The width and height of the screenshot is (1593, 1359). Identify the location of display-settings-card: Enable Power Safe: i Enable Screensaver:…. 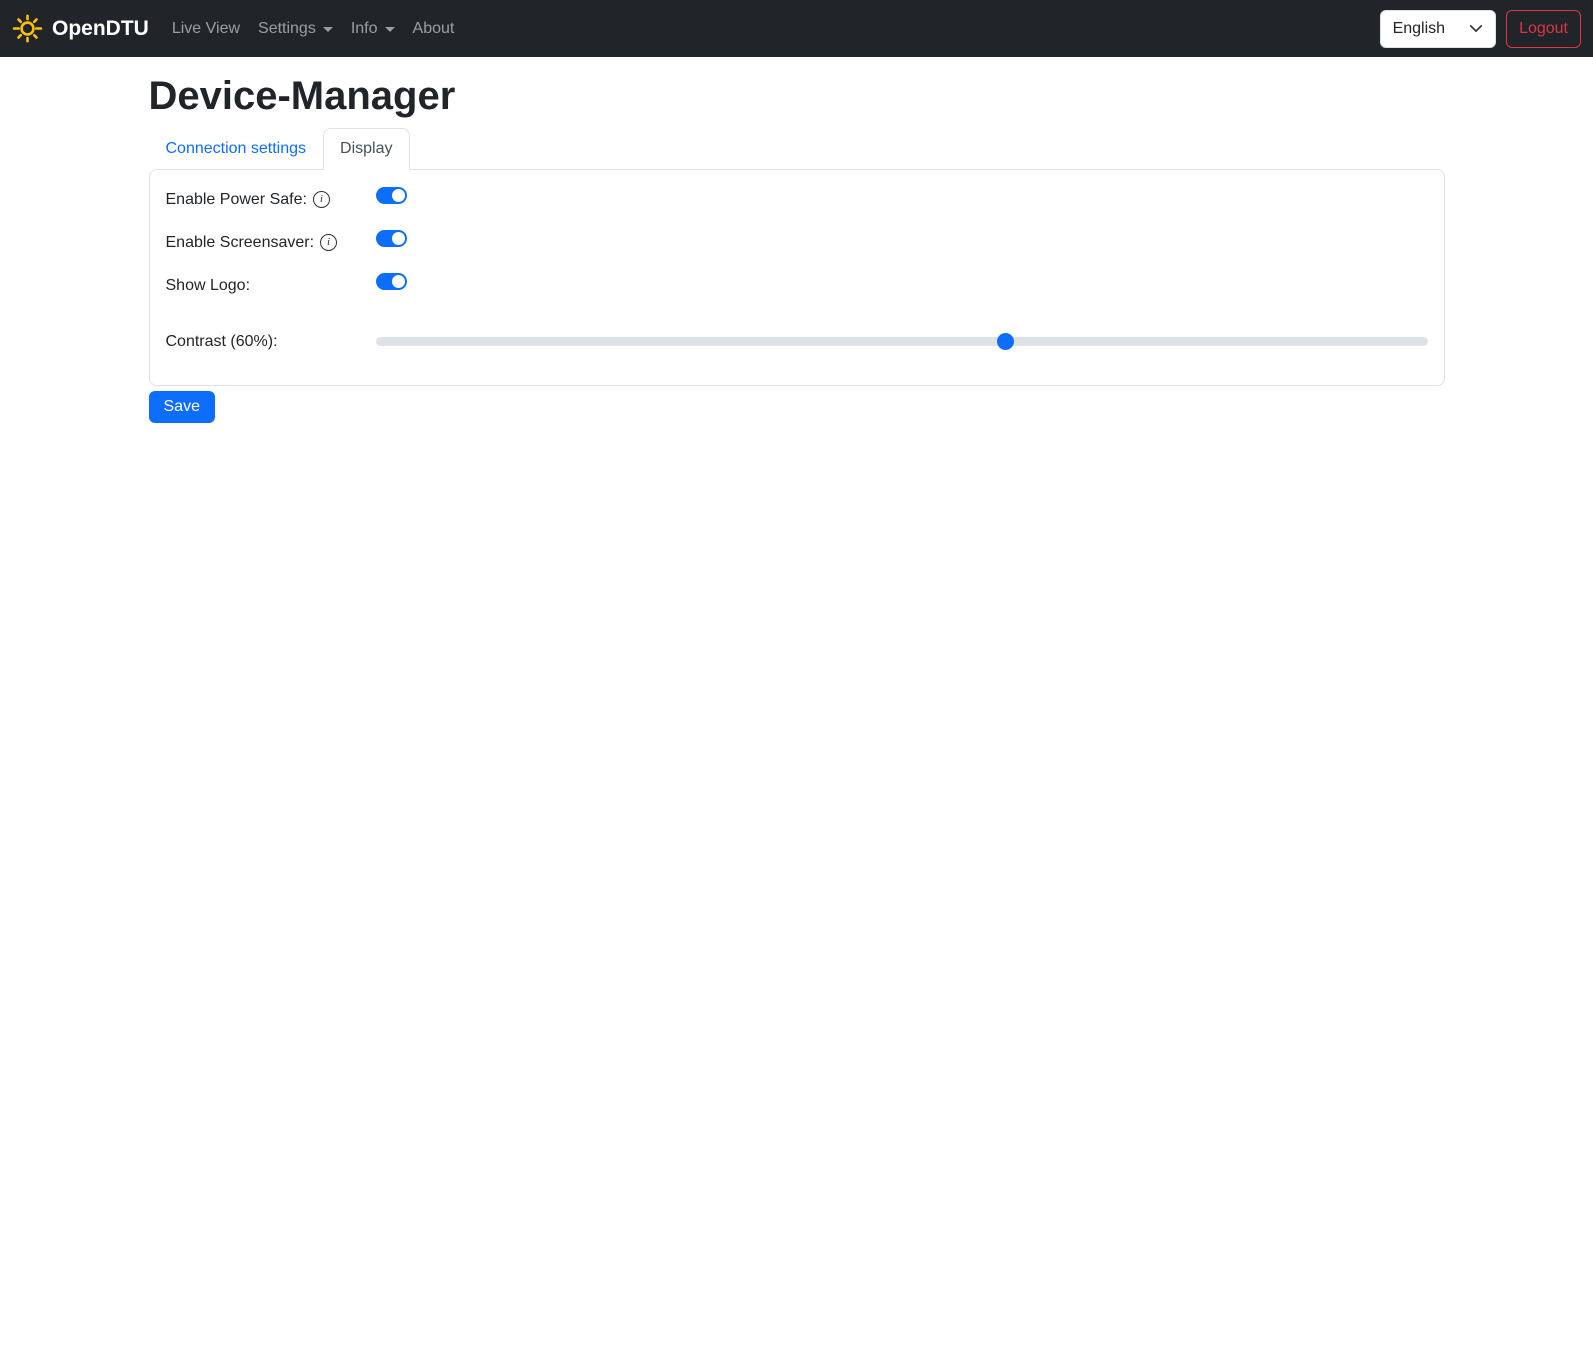
(796, 277).